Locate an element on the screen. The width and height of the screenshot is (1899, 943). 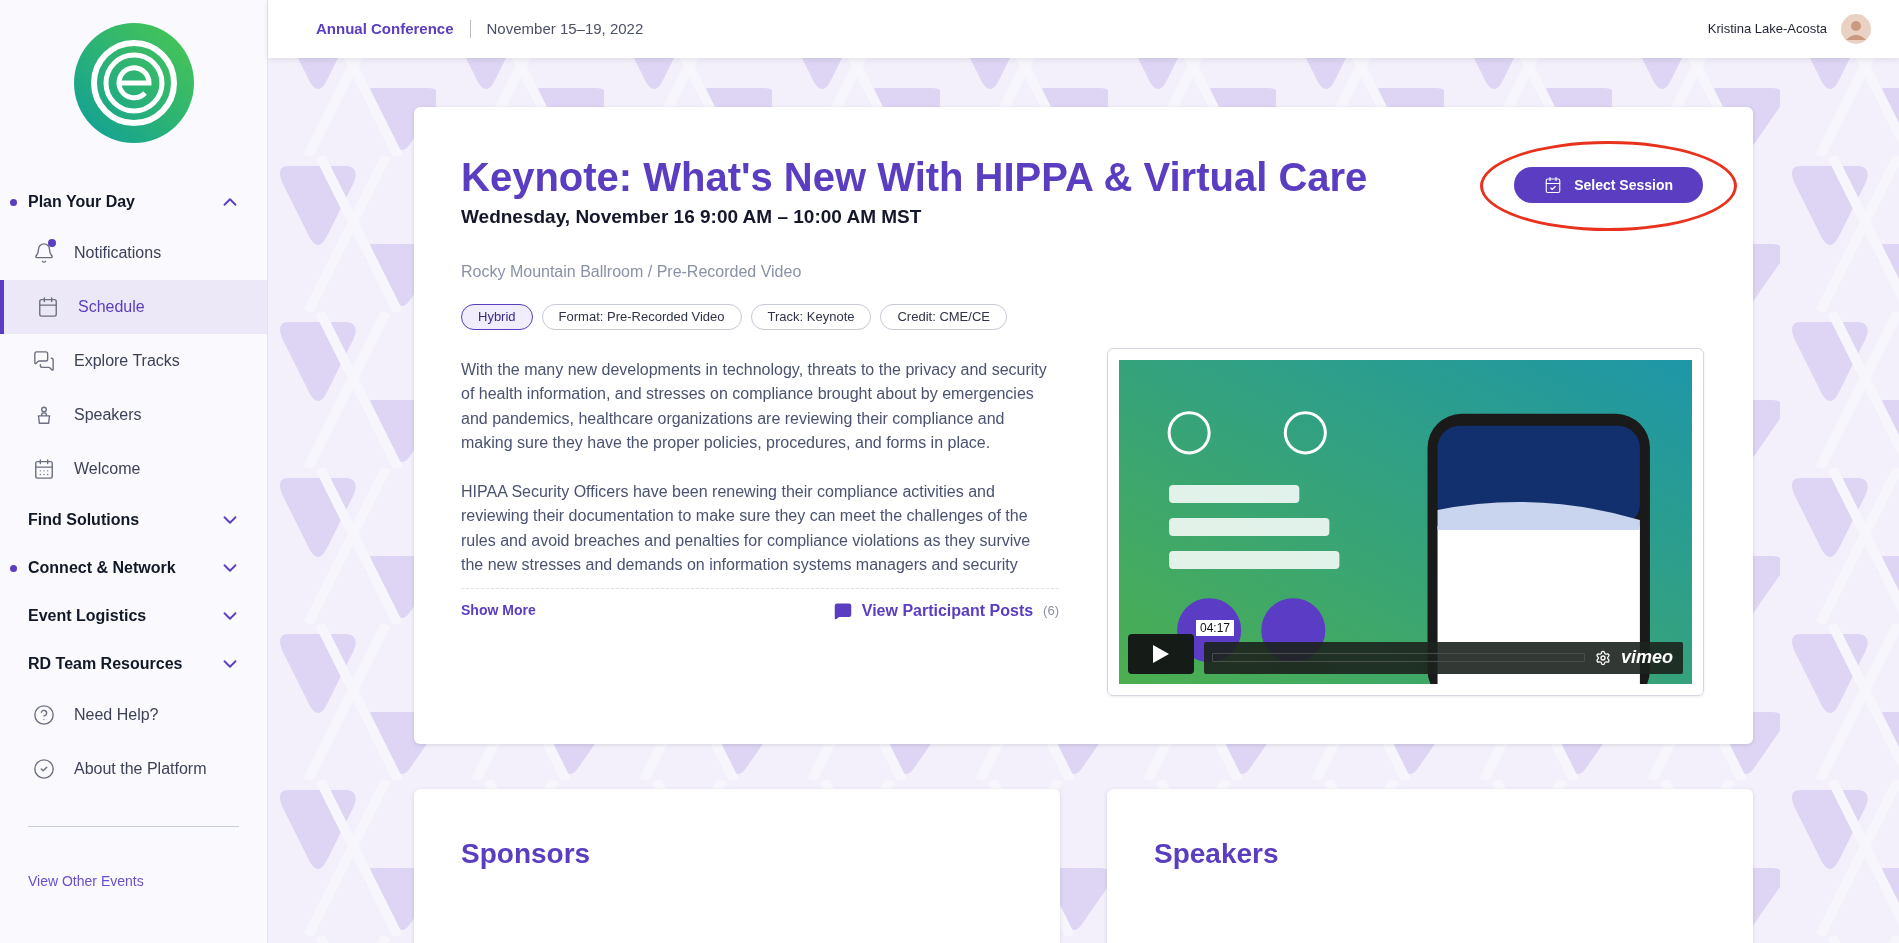
panel-title: Sponsors is located at coordinates (526, 853).